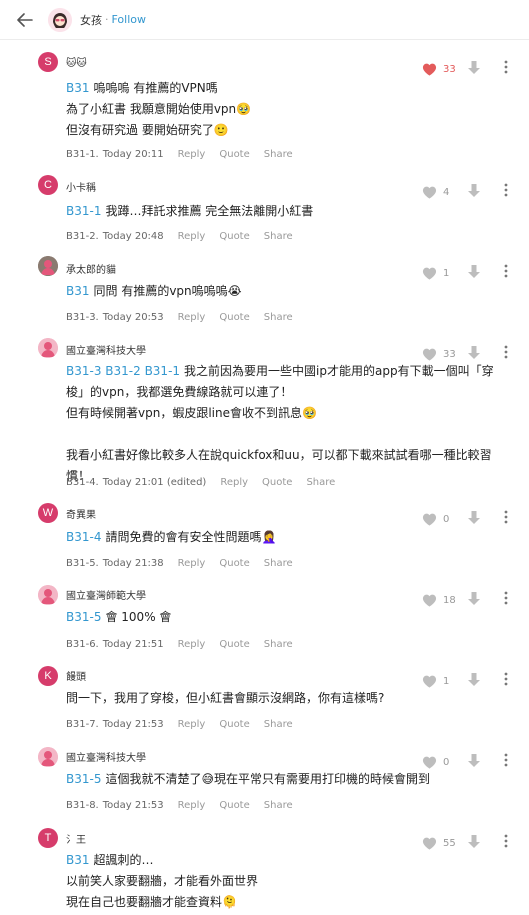 Image resolution: width=529 pixels, height=915 pixels. I want to click on commenter-avatar: T, so click(48, 838).